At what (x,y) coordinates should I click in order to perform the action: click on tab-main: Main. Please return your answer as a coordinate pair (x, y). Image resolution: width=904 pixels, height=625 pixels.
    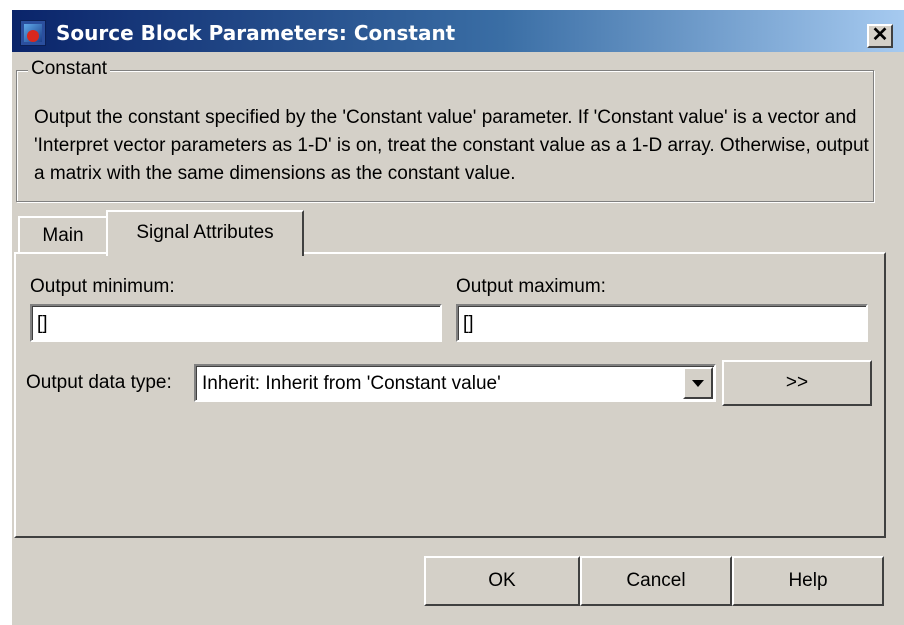
    Looking at the image, I should click on (63, 234).